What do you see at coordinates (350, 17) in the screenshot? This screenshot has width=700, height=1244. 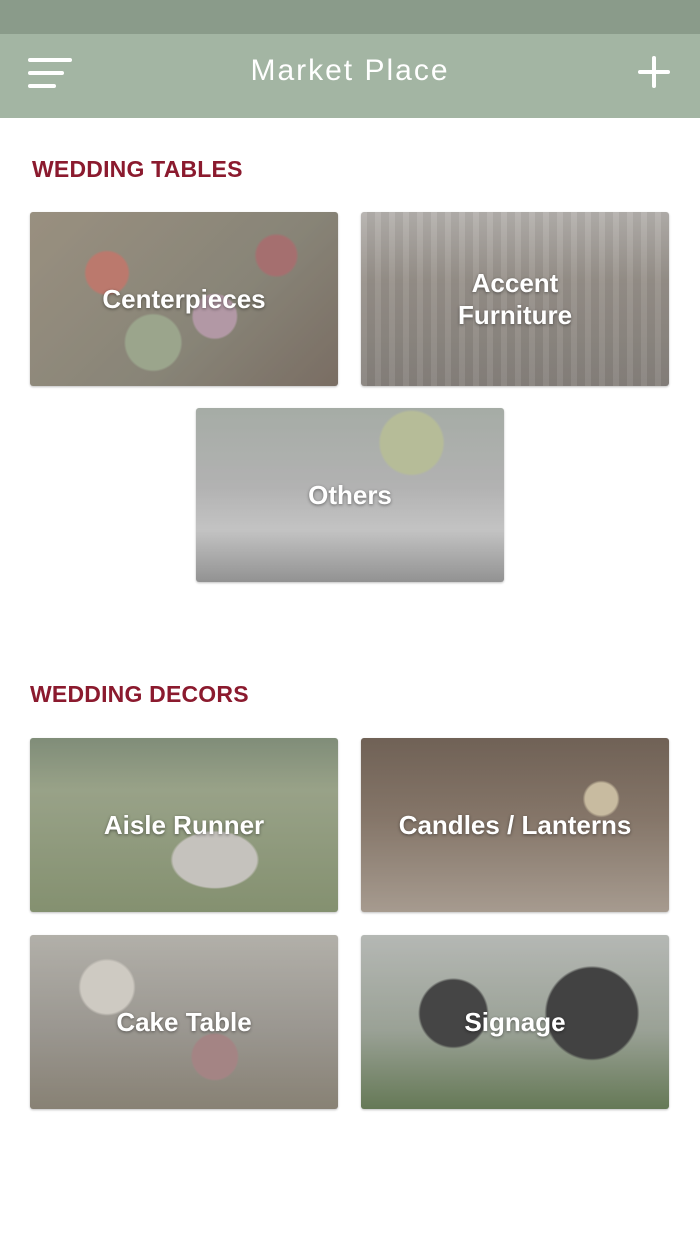 I see `status-bar` at bounding box center [350, 17].